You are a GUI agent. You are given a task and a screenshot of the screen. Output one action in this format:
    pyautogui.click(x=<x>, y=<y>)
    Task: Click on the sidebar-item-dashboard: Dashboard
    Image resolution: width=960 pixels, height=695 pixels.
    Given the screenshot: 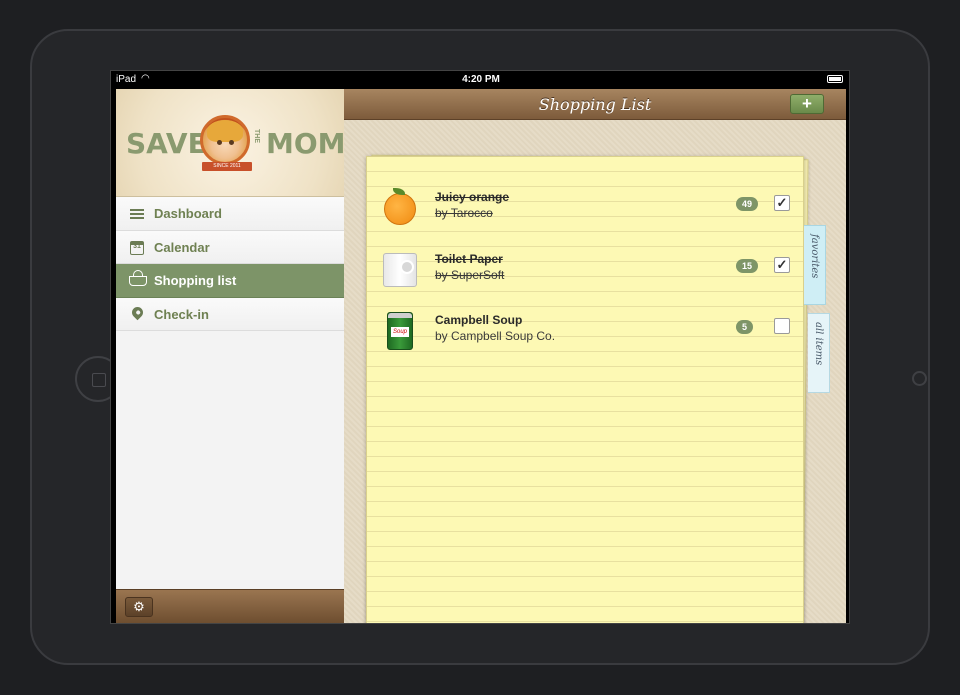 What is the action you would take?
    pyautogui.click(x=230, y=214)
    